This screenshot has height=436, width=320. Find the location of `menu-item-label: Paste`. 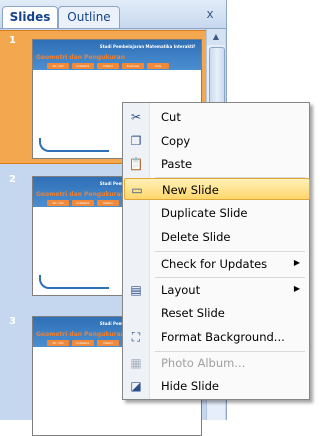

menu-item-label: Paste is located at coordinates (177, 164).